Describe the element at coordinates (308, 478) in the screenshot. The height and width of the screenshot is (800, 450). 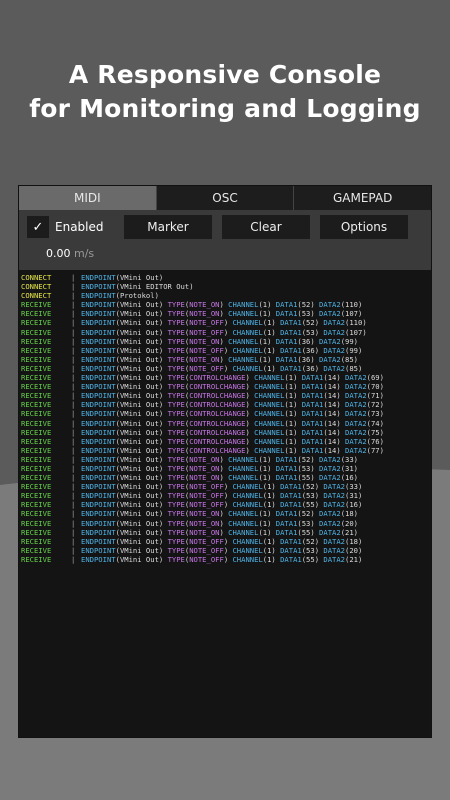
I see `log-data1-value: (55)` at that location.